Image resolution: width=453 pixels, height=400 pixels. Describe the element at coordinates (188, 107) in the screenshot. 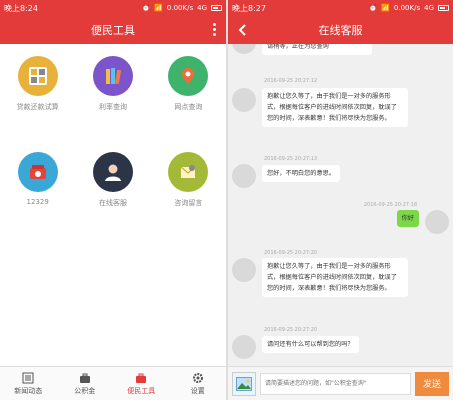

I see `tool-label: 网点查询` at that location.